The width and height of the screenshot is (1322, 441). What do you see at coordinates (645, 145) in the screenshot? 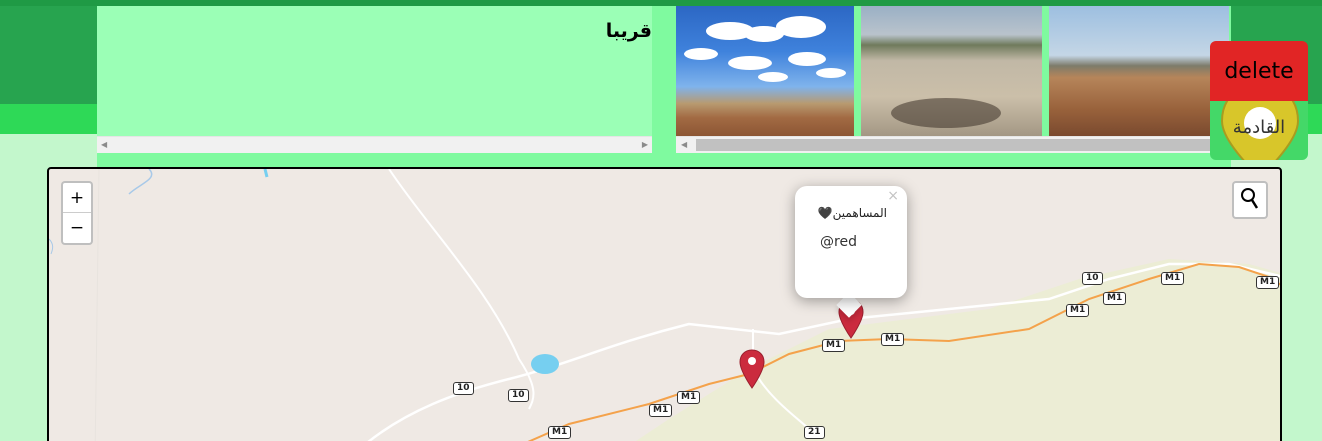
I see `scroll-right-arrow-icon: ▶` at bounding box center [645, 145].